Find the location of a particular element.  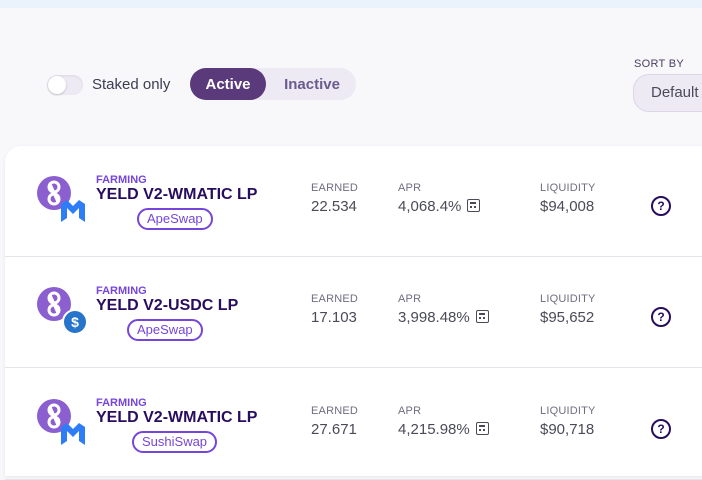

farm-pair-name: YELD V2-USDC LP is located at coordinates (167, 305).